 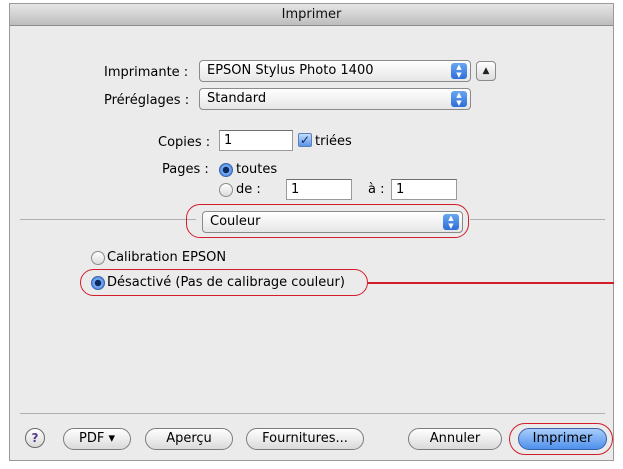 What do you see at coordinates (98, 258) in the screenshot?
I see `calibration-epson-radio` at bounding box center [98, 258].